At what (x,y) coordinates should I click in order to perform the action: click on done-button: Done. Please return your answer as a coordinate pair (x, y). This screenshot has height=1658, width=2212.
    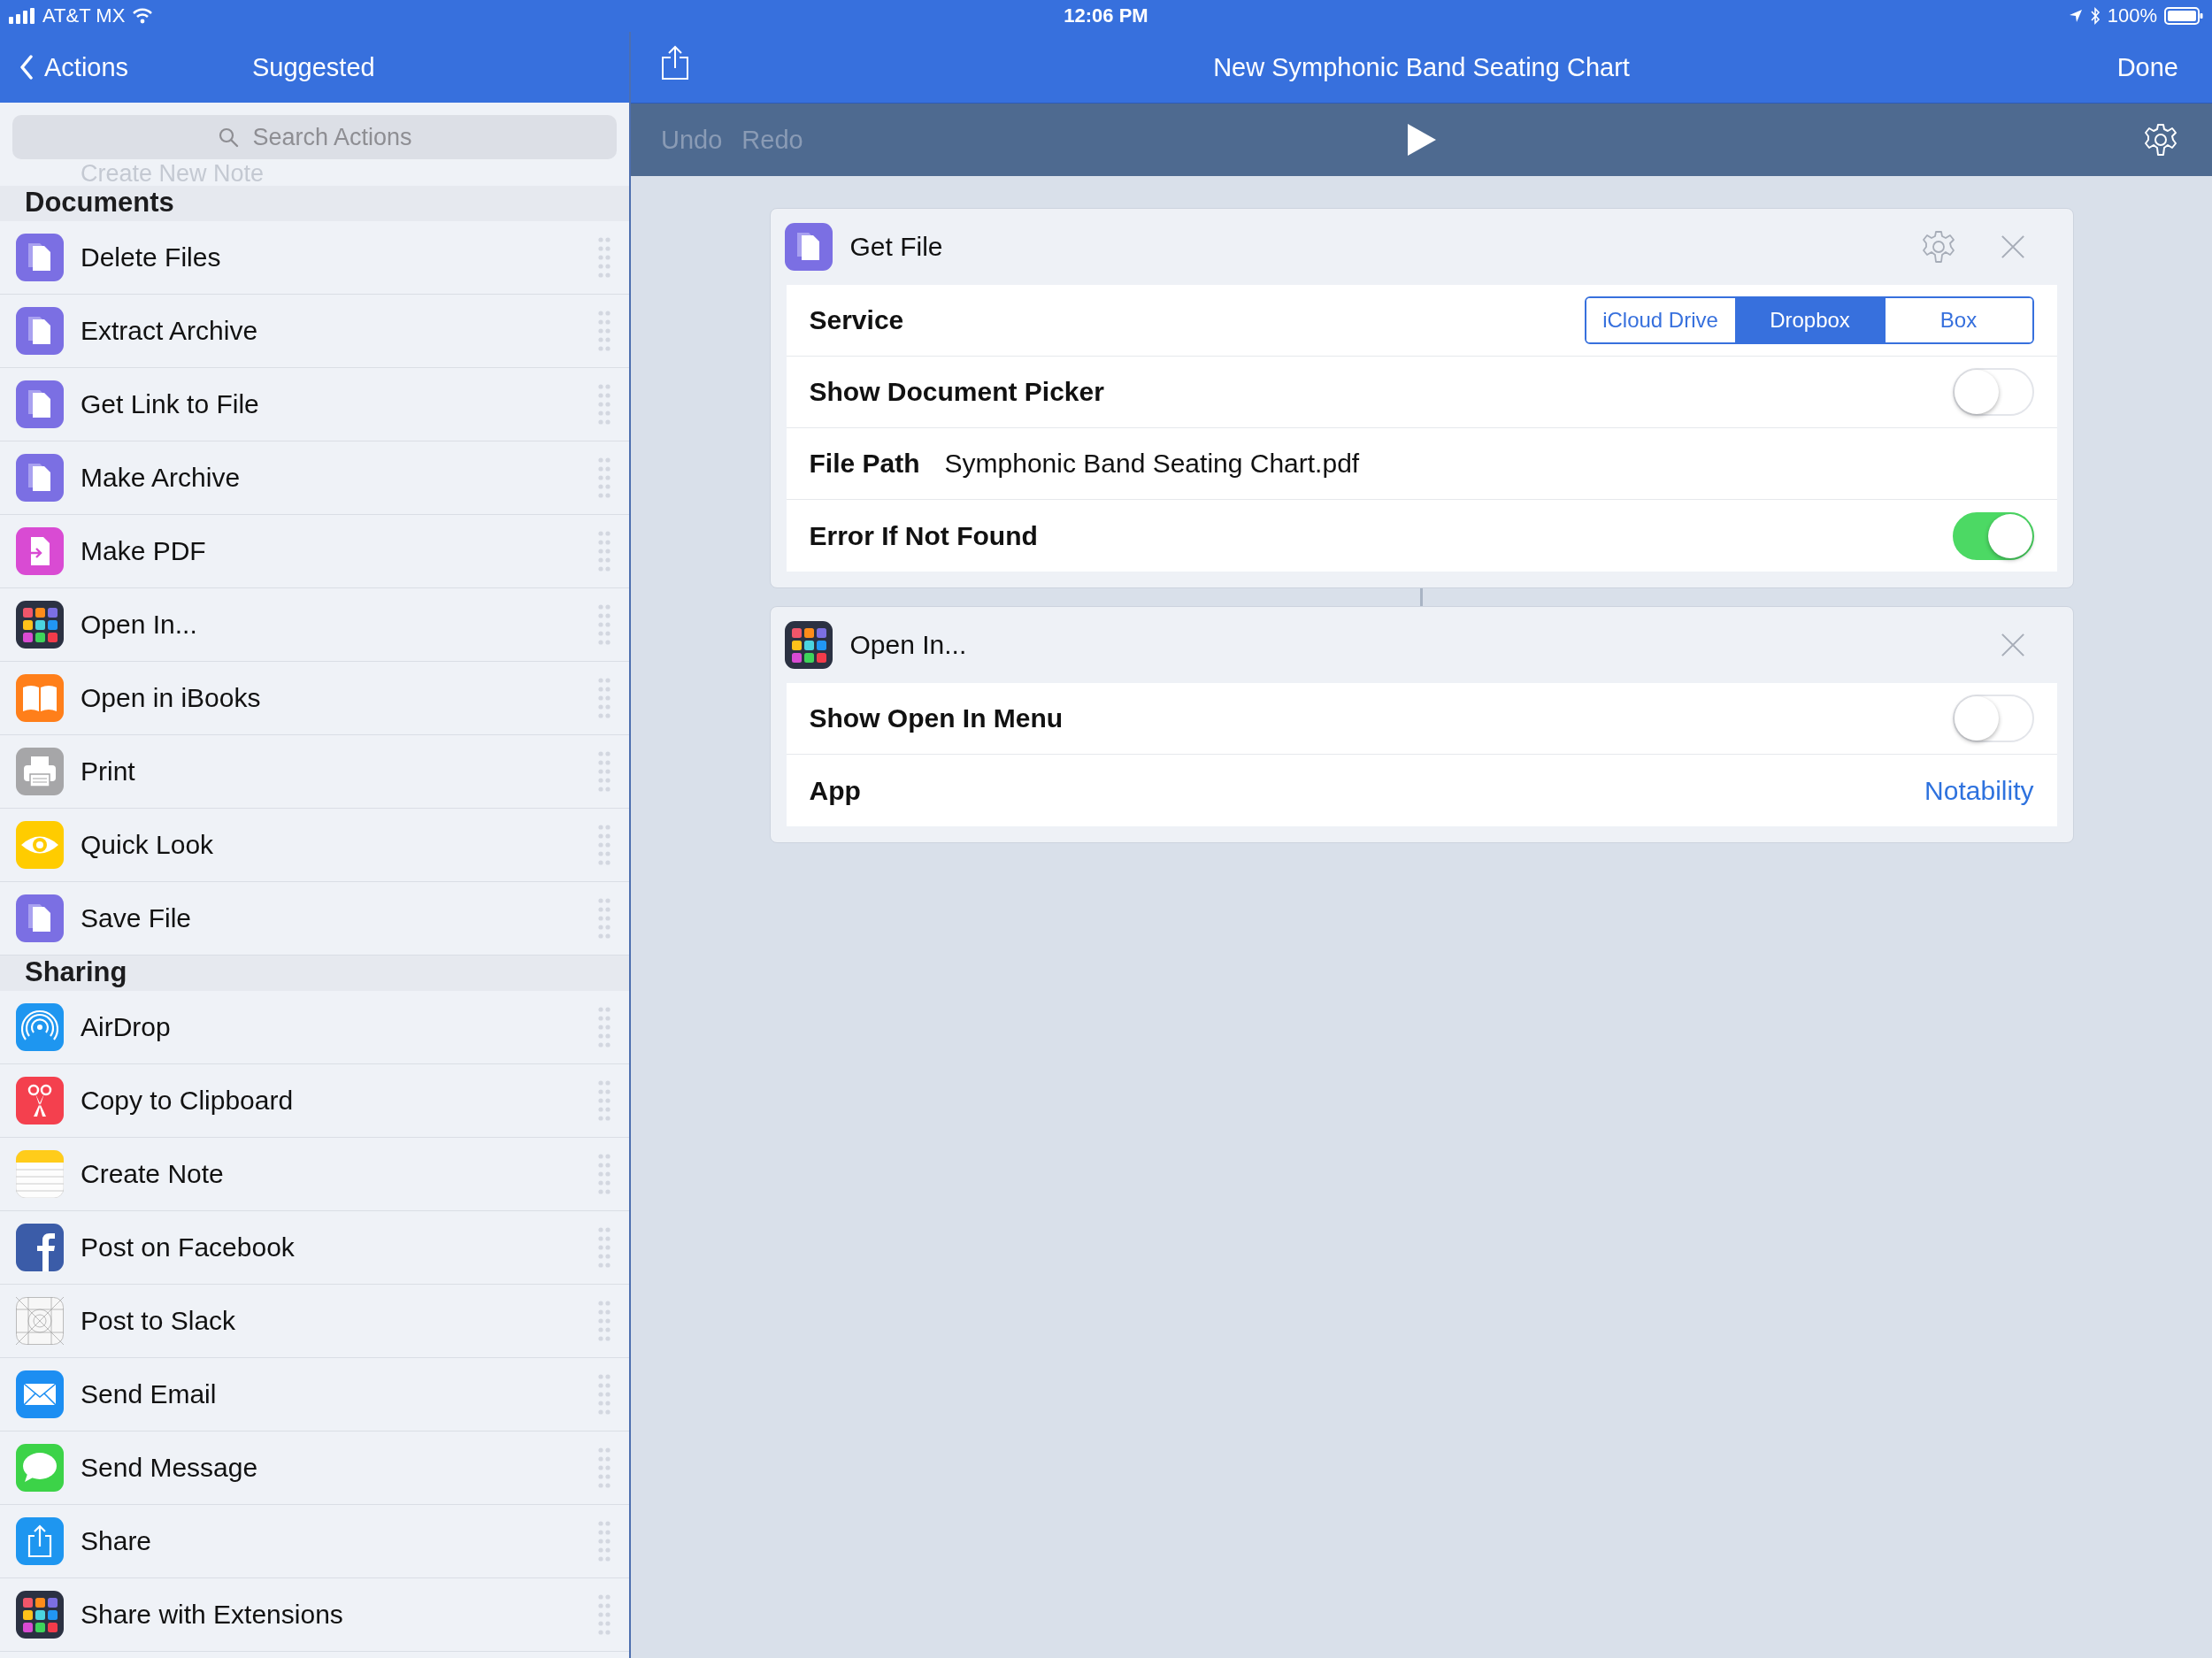
    Looking at the image, I should click on (2147, 67).